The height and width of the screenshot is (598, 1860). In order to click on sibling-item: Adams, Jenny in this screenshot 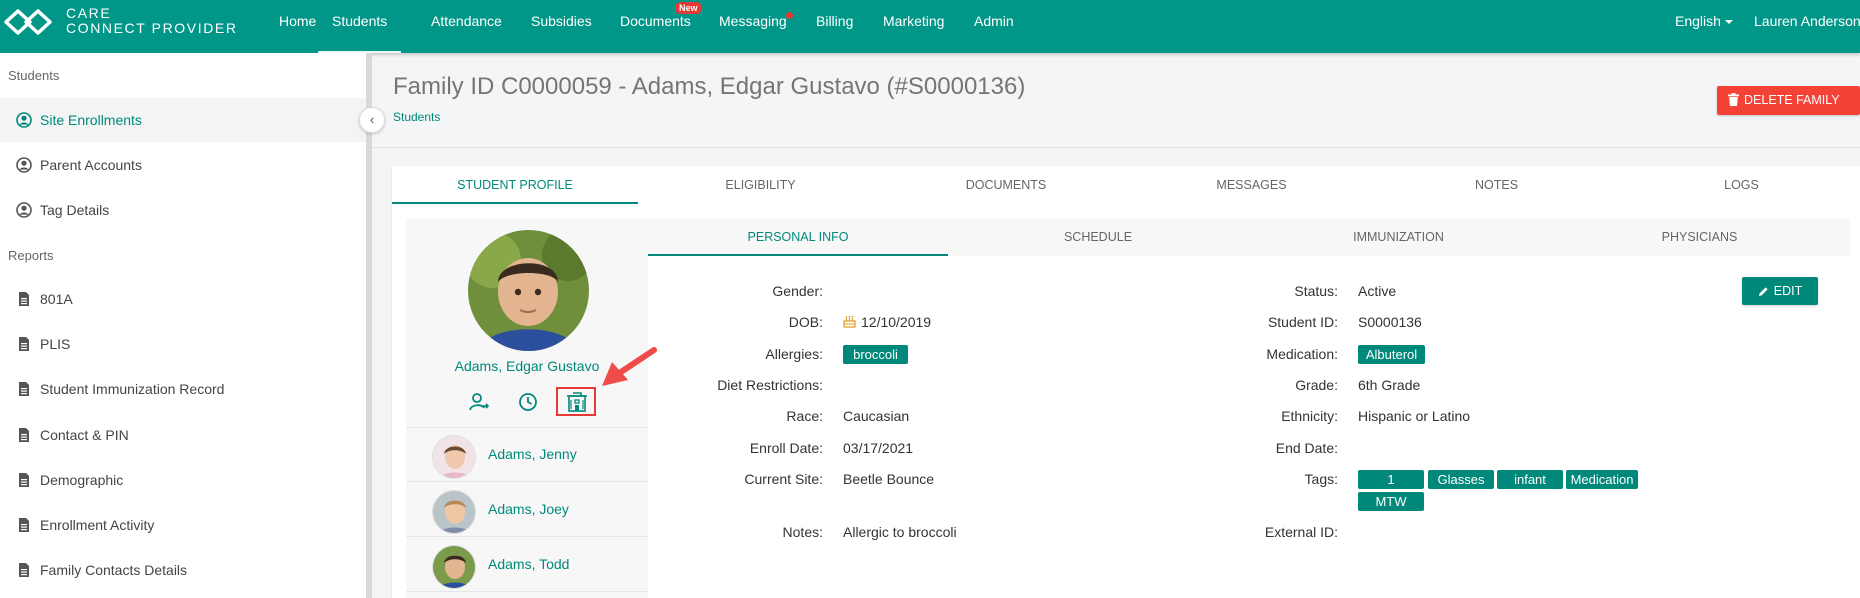, I will do `click(527, 454)`.